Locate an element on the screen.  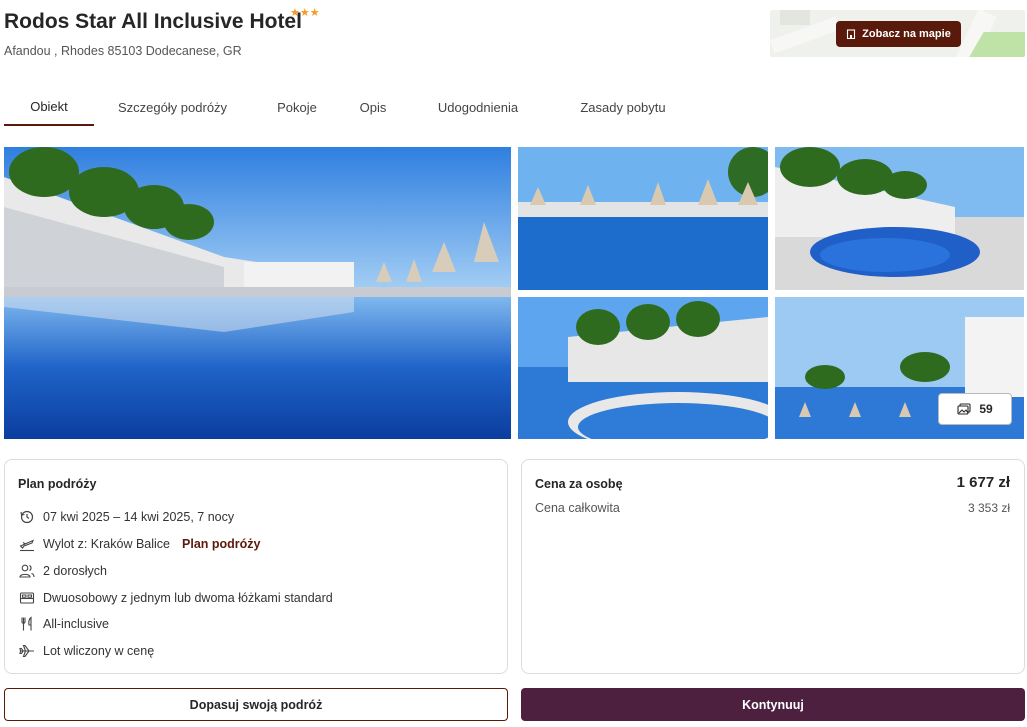
plan-flight: Lot wliczony w cenę is located at coordinates (99, 651).